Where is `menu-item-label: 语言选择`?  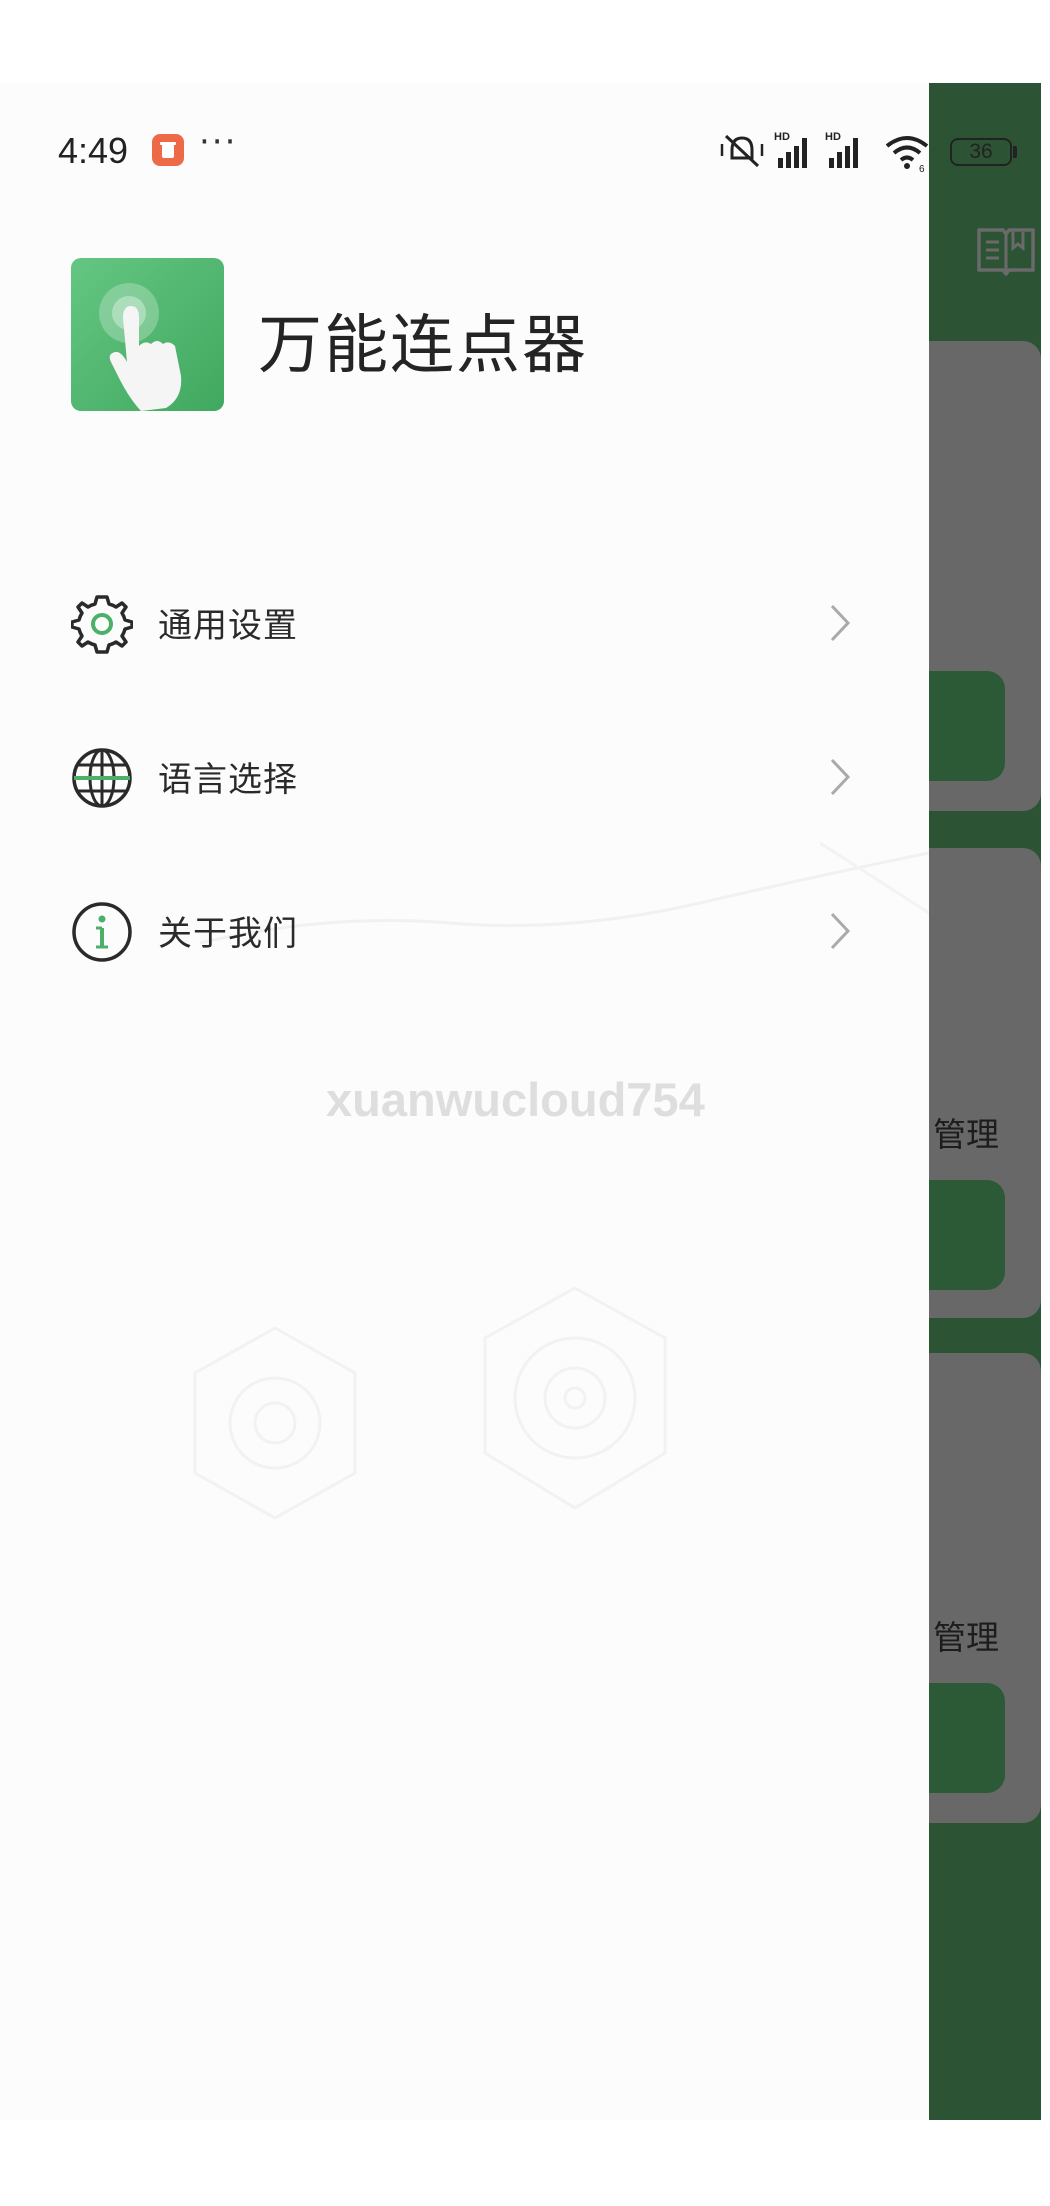
menu-item-label: 语言选择 is located at coordinates (228, 780).